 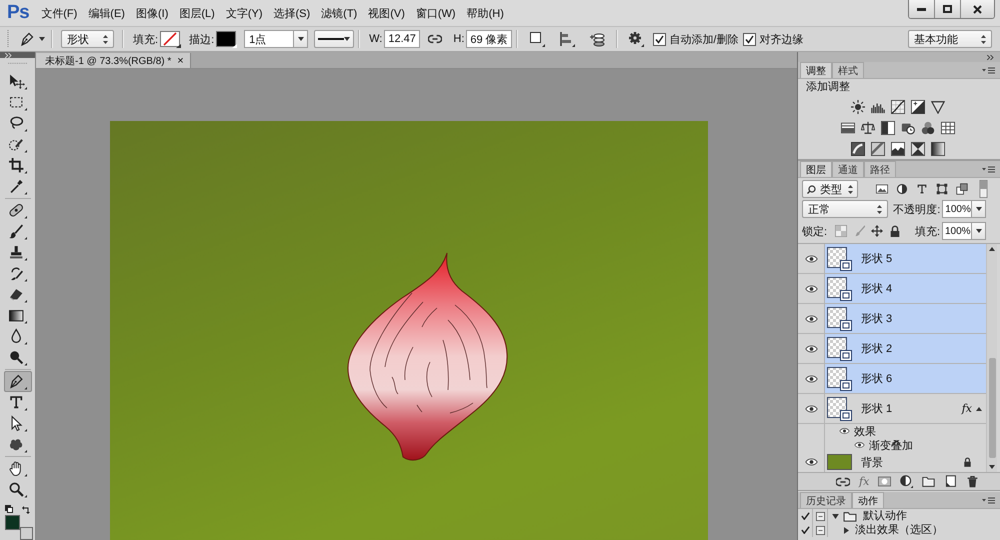 I want to click on scroll-thumb, so click(x=992, y=408).